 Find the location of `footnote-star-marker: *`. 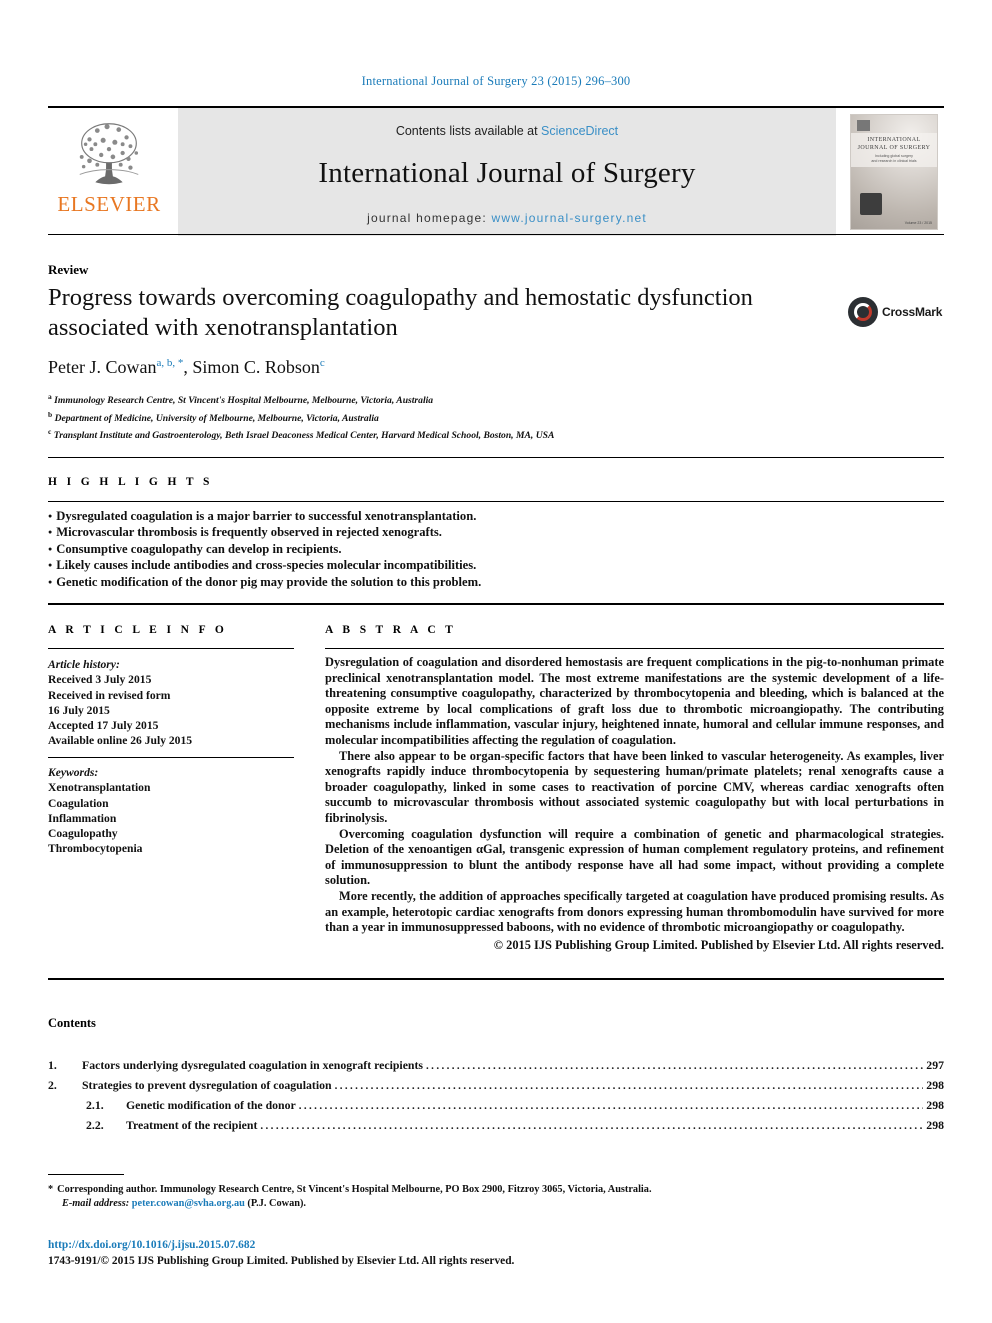

footnote-star-marker: * is located at coordinates (51, 1189).